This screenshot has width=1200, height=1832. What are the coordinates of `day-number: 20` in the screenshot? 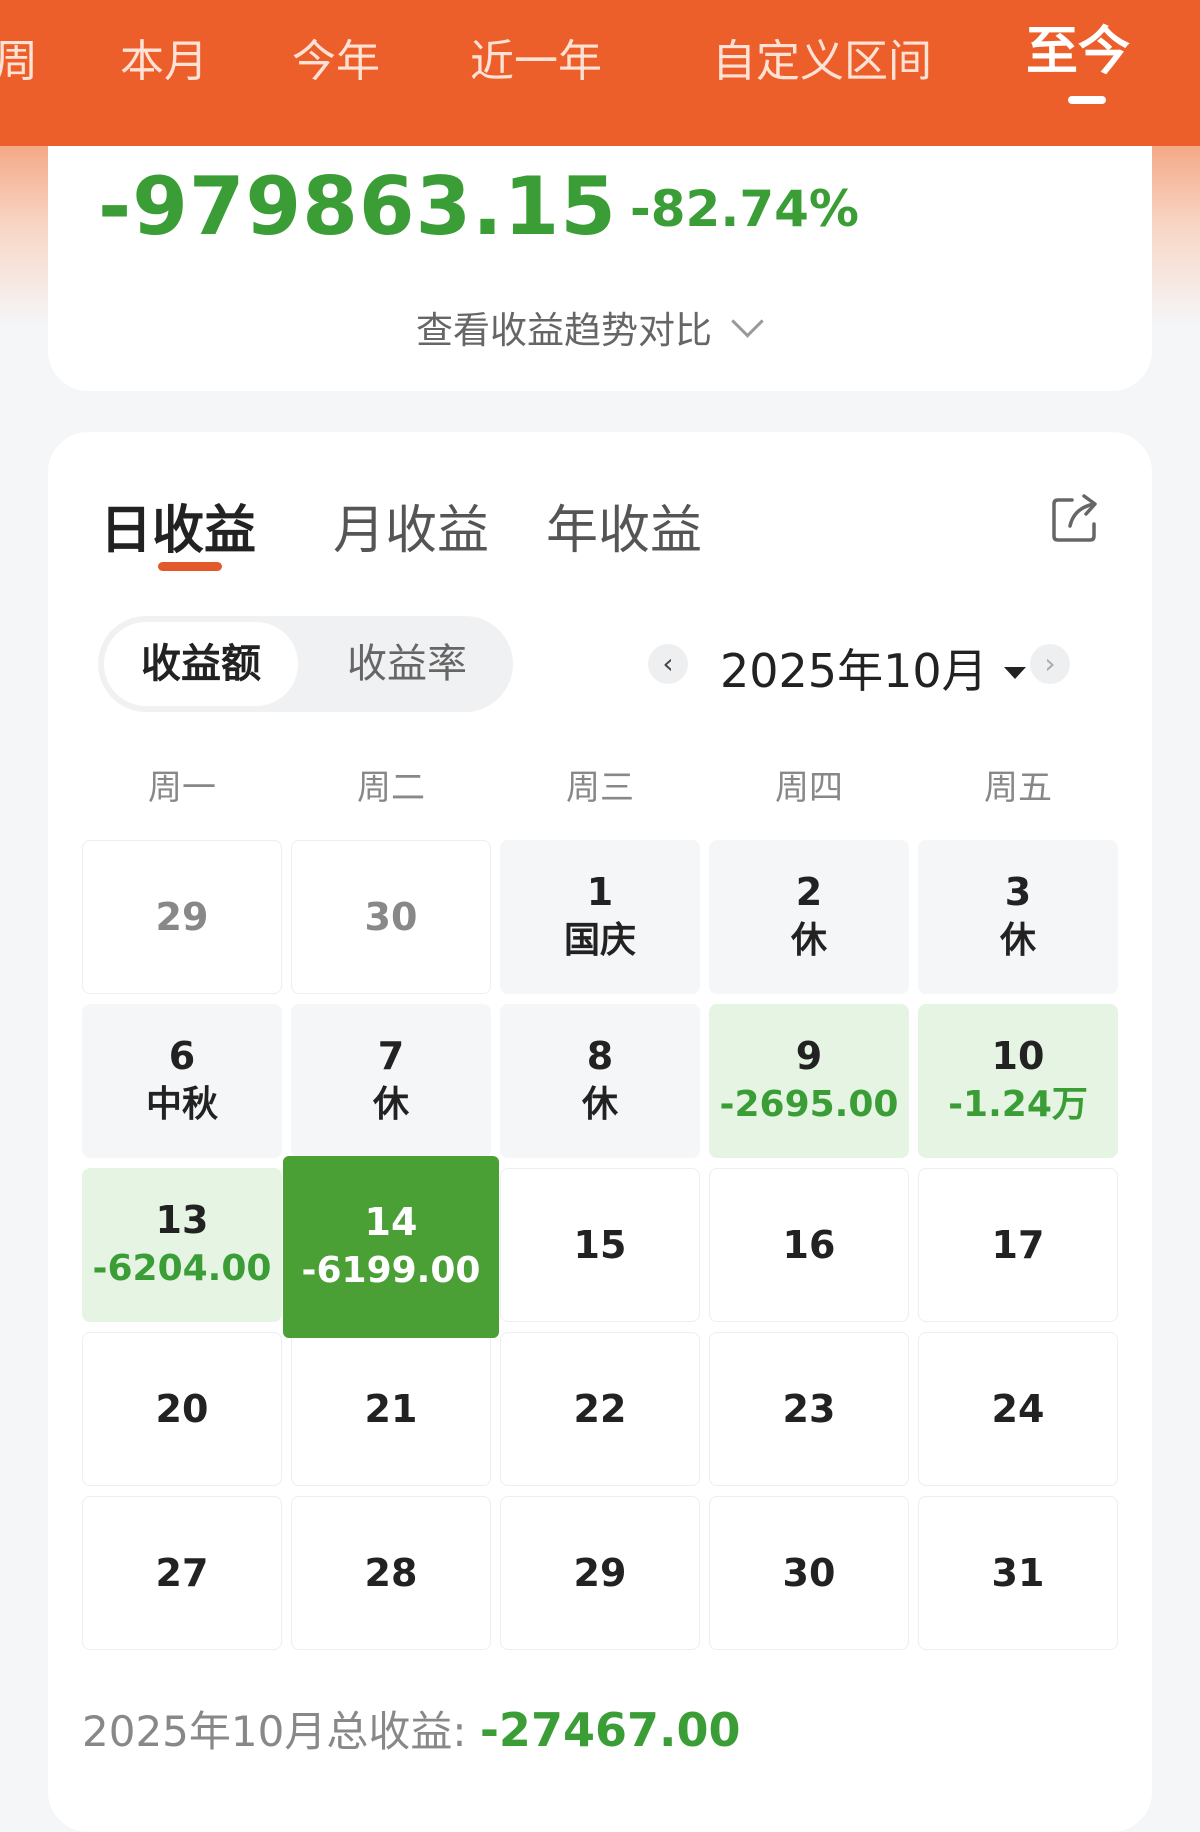 It's located at (182, 1409).